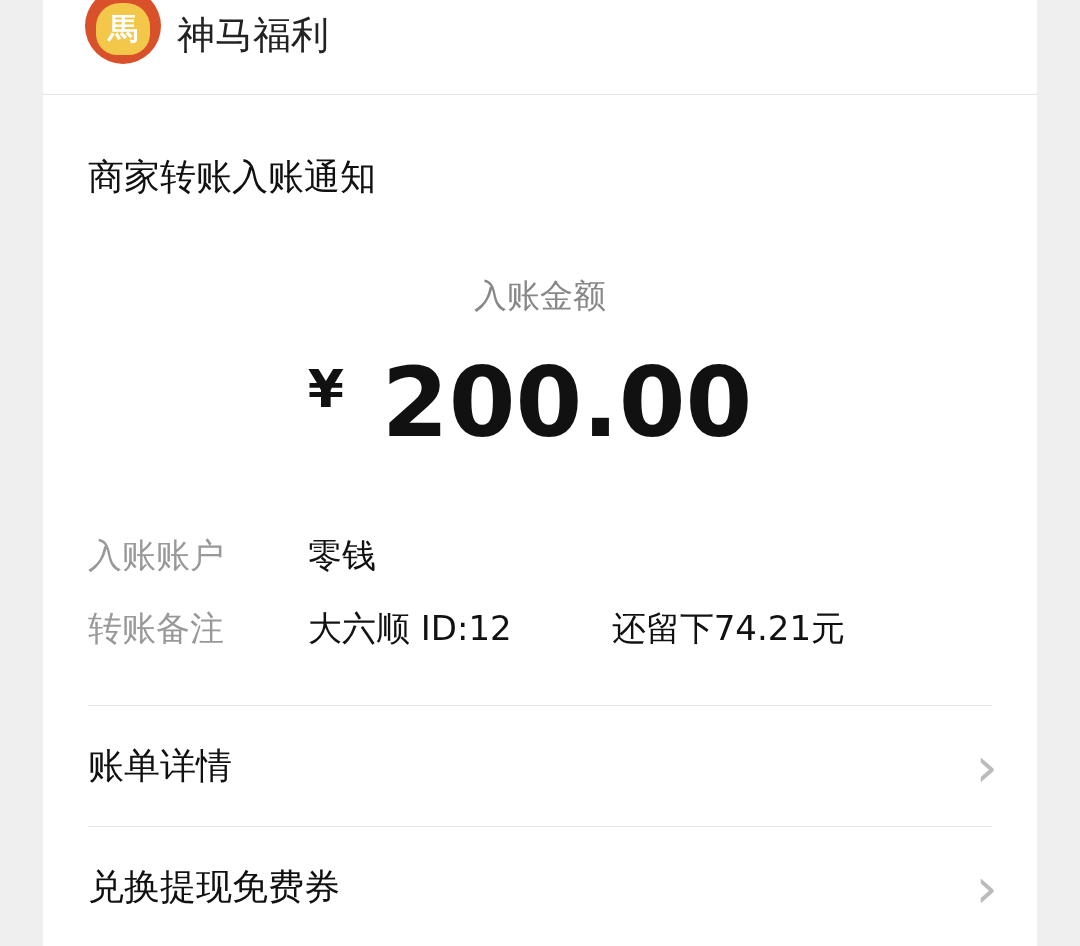 The height and width of the screenshot is (946, 1080). I want to click on detail-value: 还留下74.21元, so click(728, 628).